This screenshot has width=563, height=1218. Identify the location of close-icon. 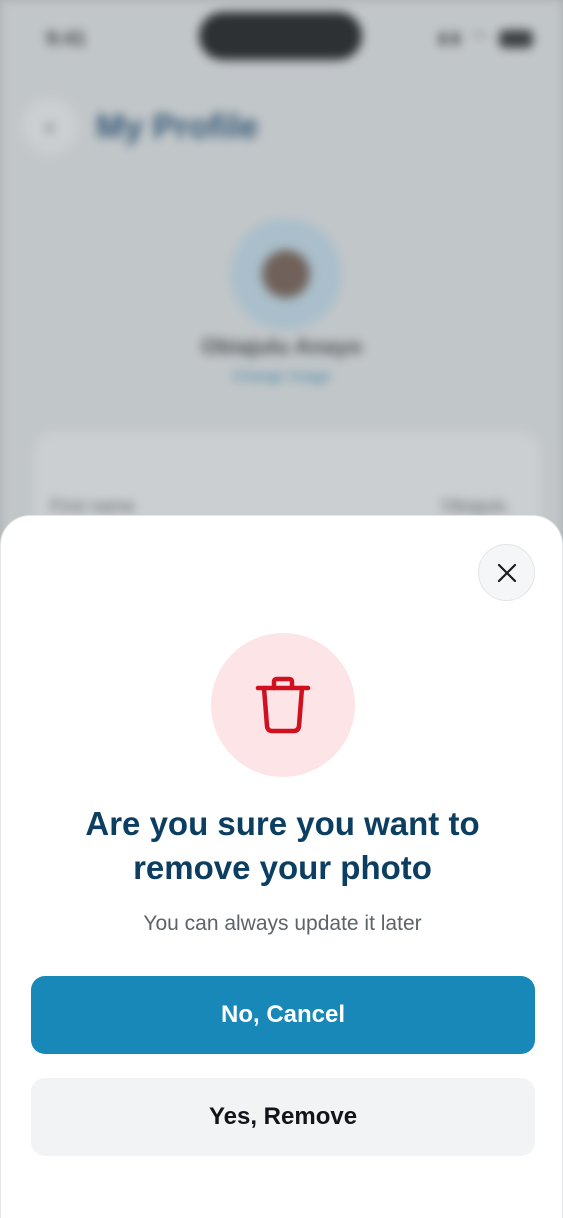
(506, 572).